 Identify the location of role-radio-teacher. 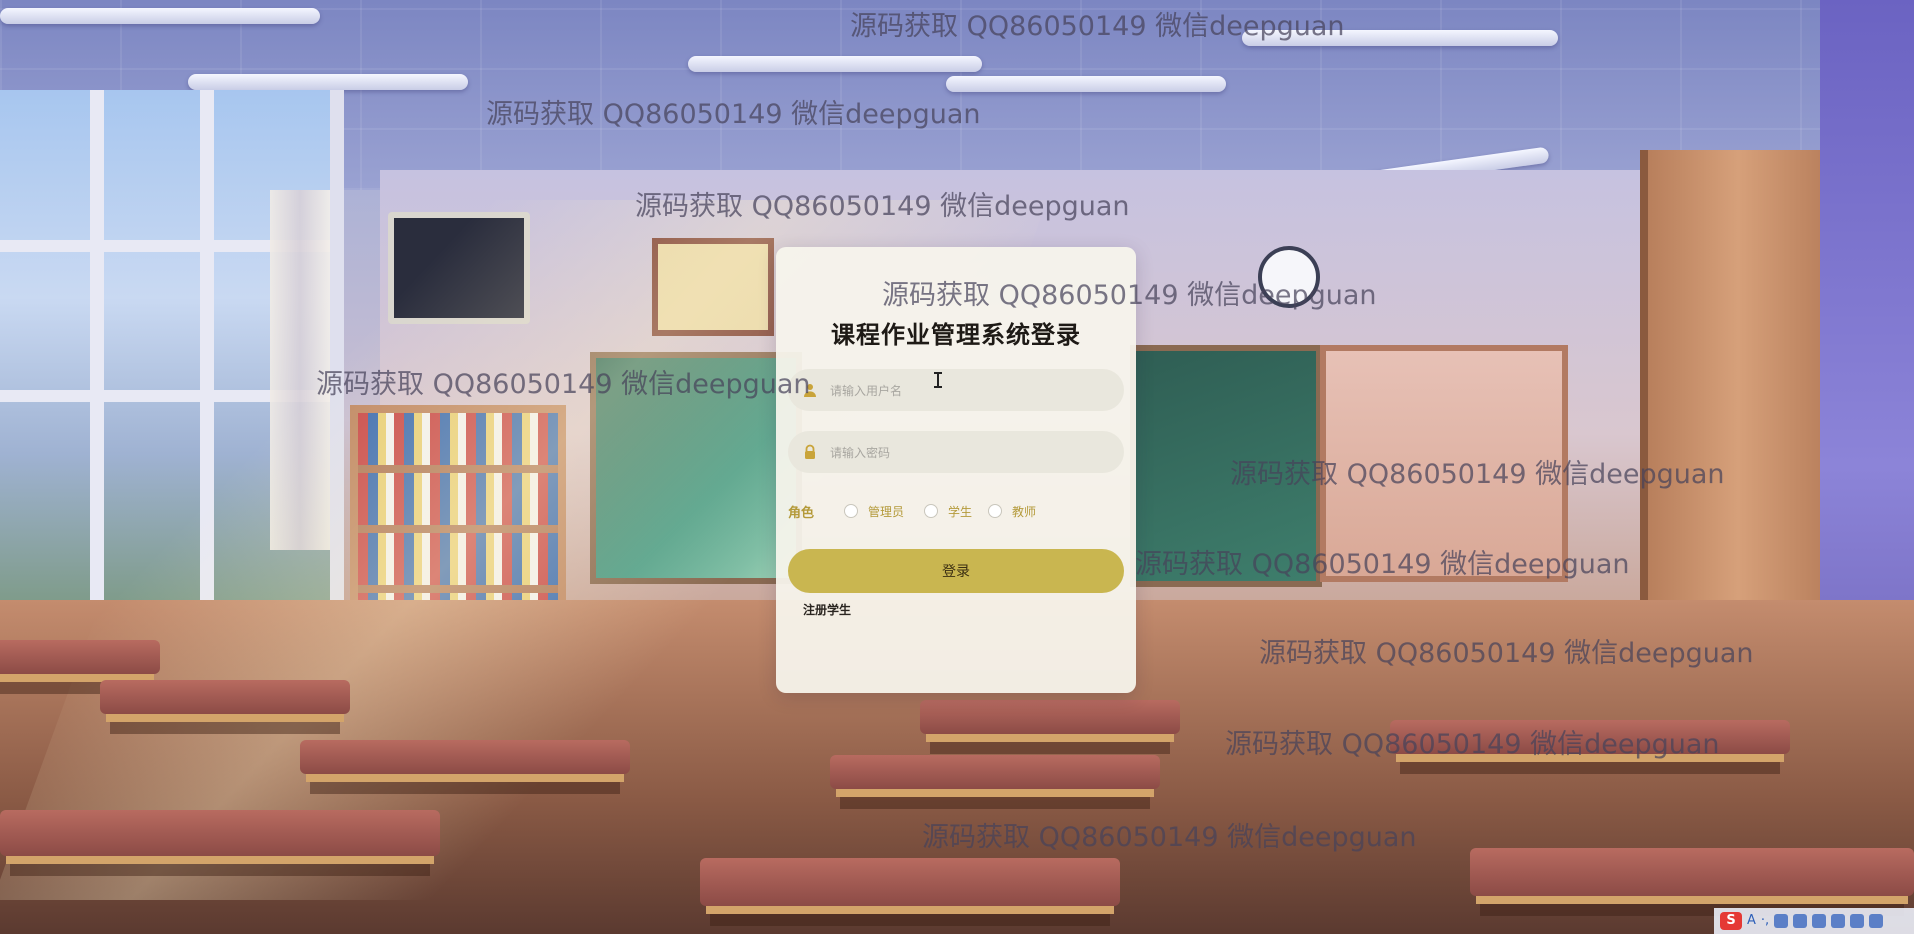
(995, 511).